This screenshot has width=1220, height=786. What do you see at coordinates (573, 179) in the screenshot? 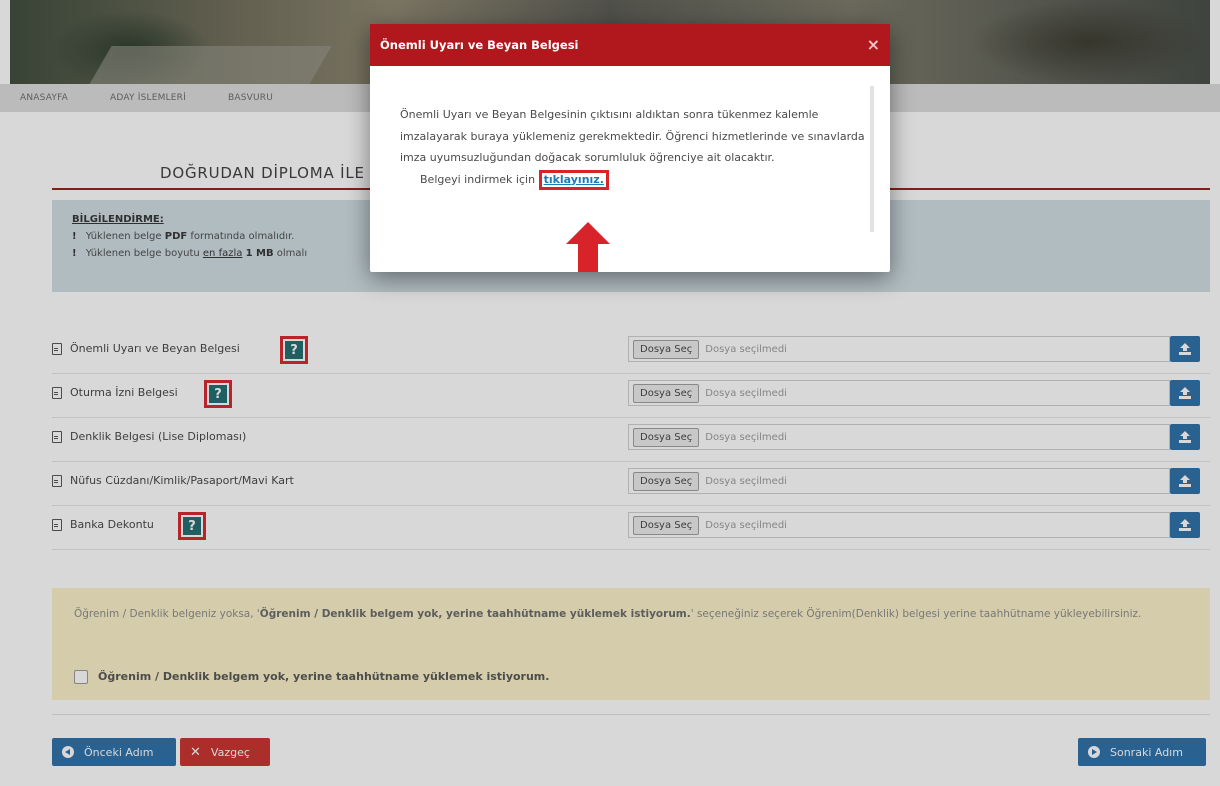
I see `download-link: tıklayınız.` at bounding box center [573, 179].